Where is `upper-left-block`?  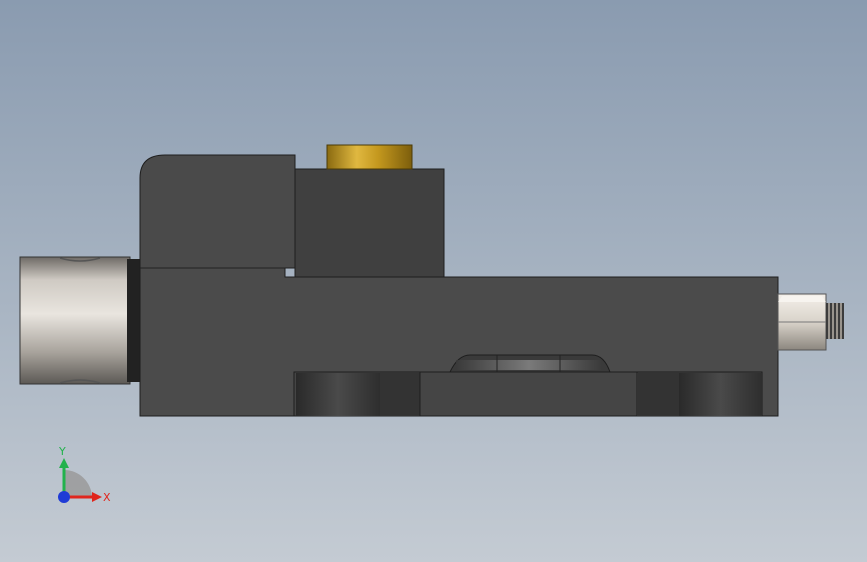 upper-left-block is located at coordinates (217, 211).